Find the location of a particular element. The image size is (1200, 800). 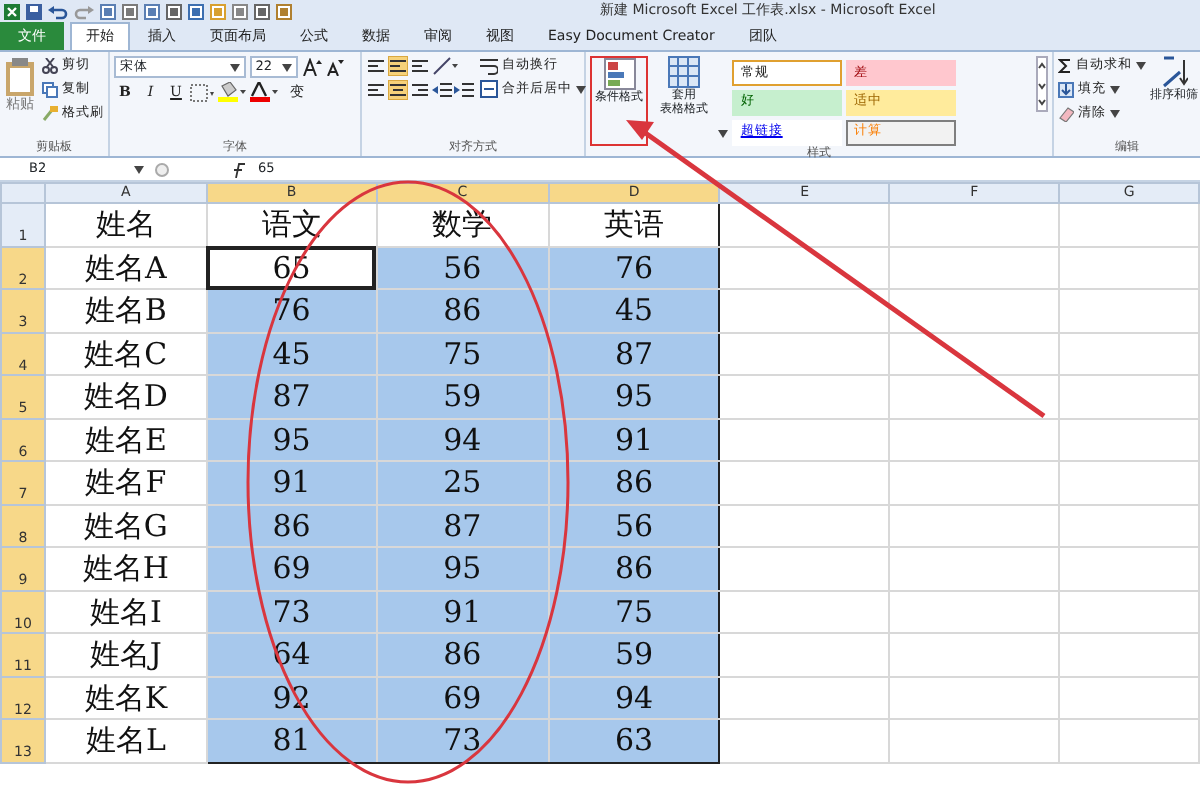

table-grid-icon is located at coordinates (683, 72).